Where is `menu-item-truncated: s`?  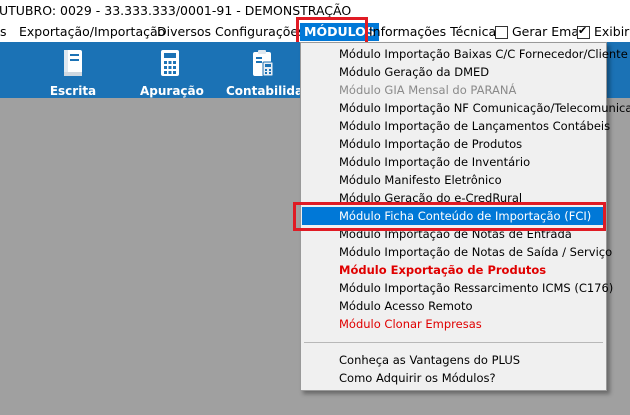
menu-item-truncated: s is located at coordinates (3, 32).